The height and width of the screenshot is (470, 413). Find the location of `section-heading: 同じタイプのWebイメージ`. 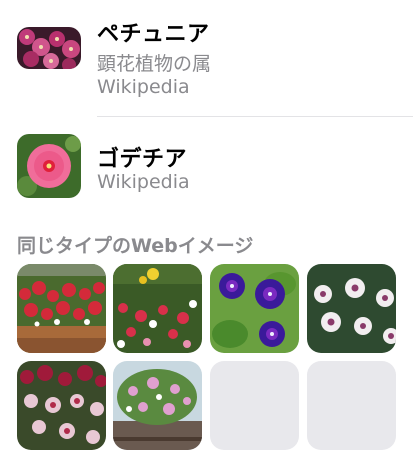

section-heading: 同じタイプのWebイメージ is located at coordinates (135, 246).